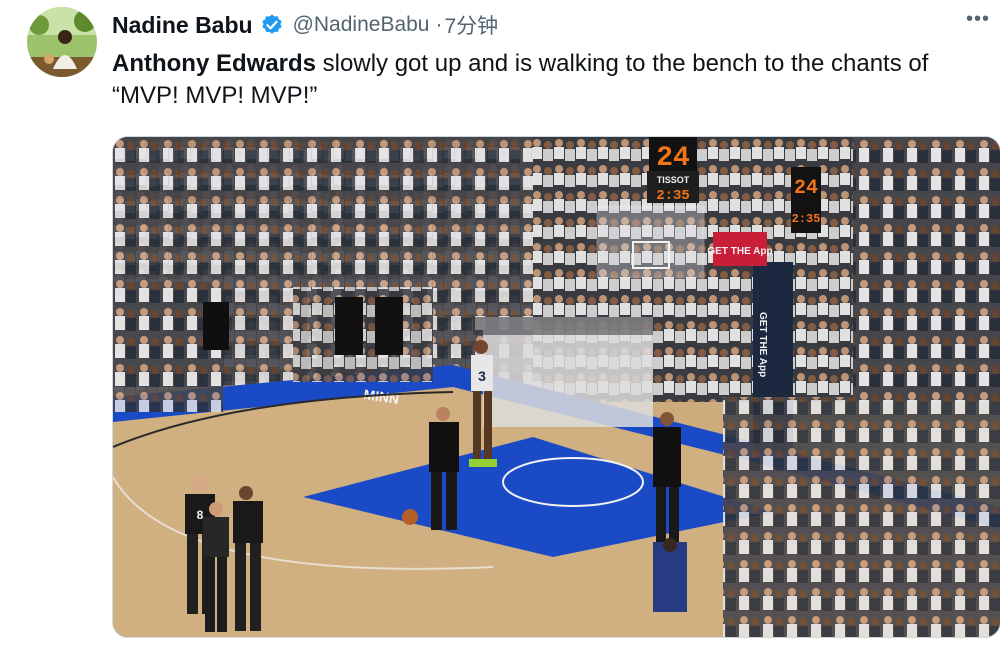 This screenshot has height=645, width=1000. Describe the element at coordinates (182, 25) in the screenshot. I see `author-display-name: Nadine Babu` at that location.